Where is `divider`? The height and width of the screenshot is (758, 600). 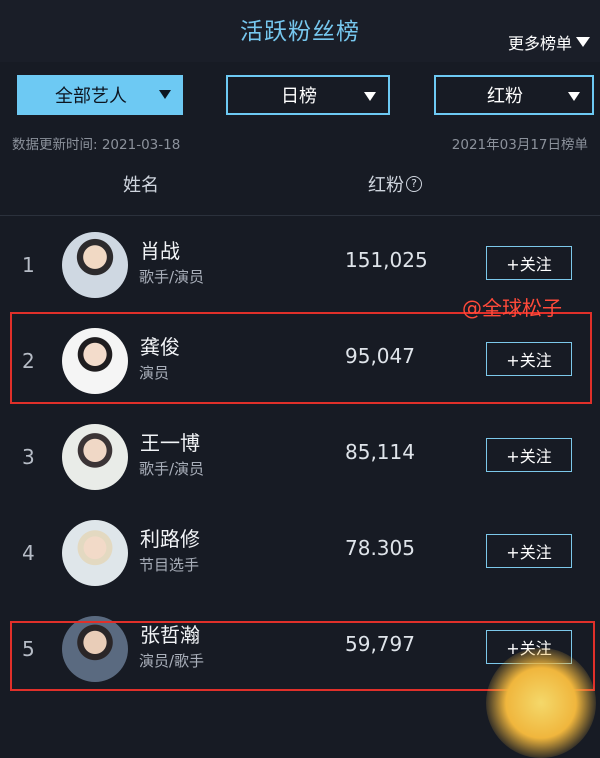
divider is located at coordinates (300, 215).